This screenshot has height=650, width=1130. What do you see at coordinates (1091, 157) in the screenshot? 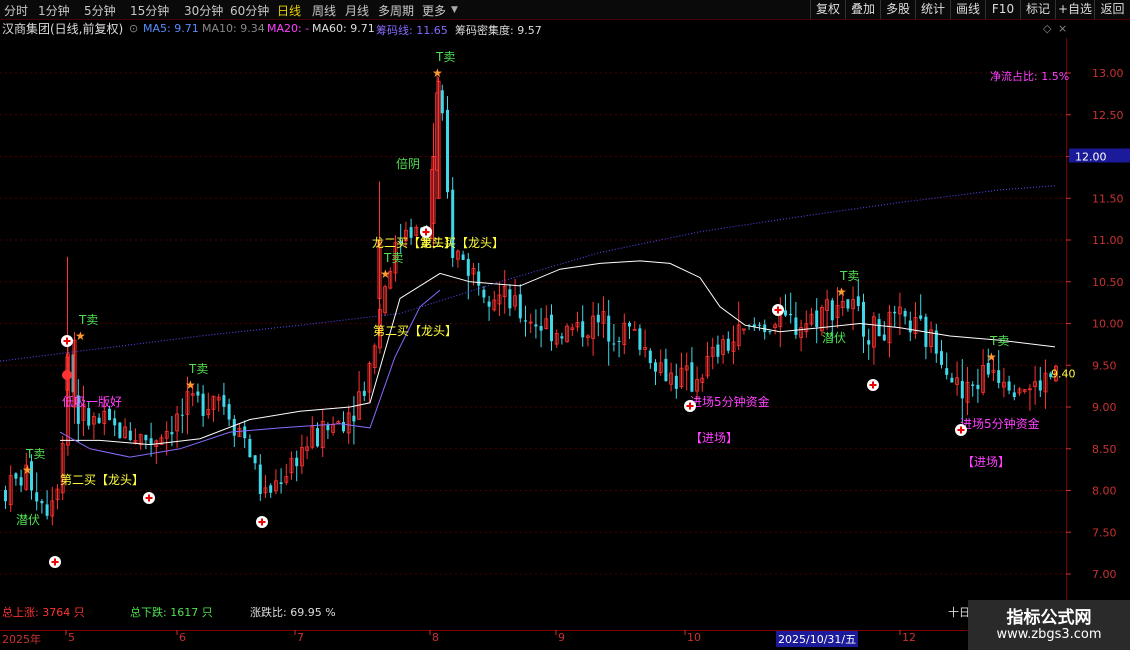
I see `price-tick-label: 12.00` at bounding box center [1091, 157].